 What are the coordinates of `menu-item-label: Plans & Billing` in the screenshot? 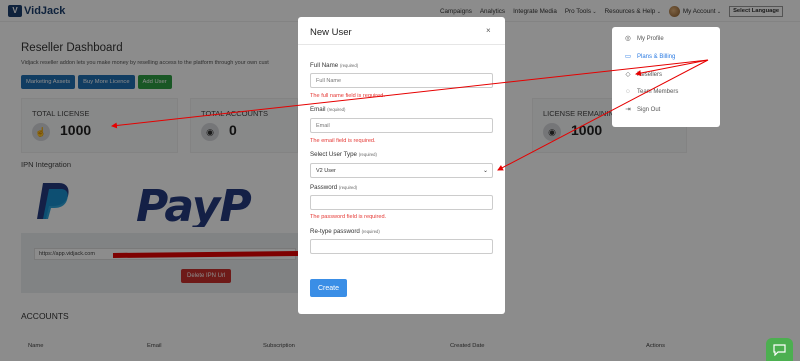 It's located at (656, 57).